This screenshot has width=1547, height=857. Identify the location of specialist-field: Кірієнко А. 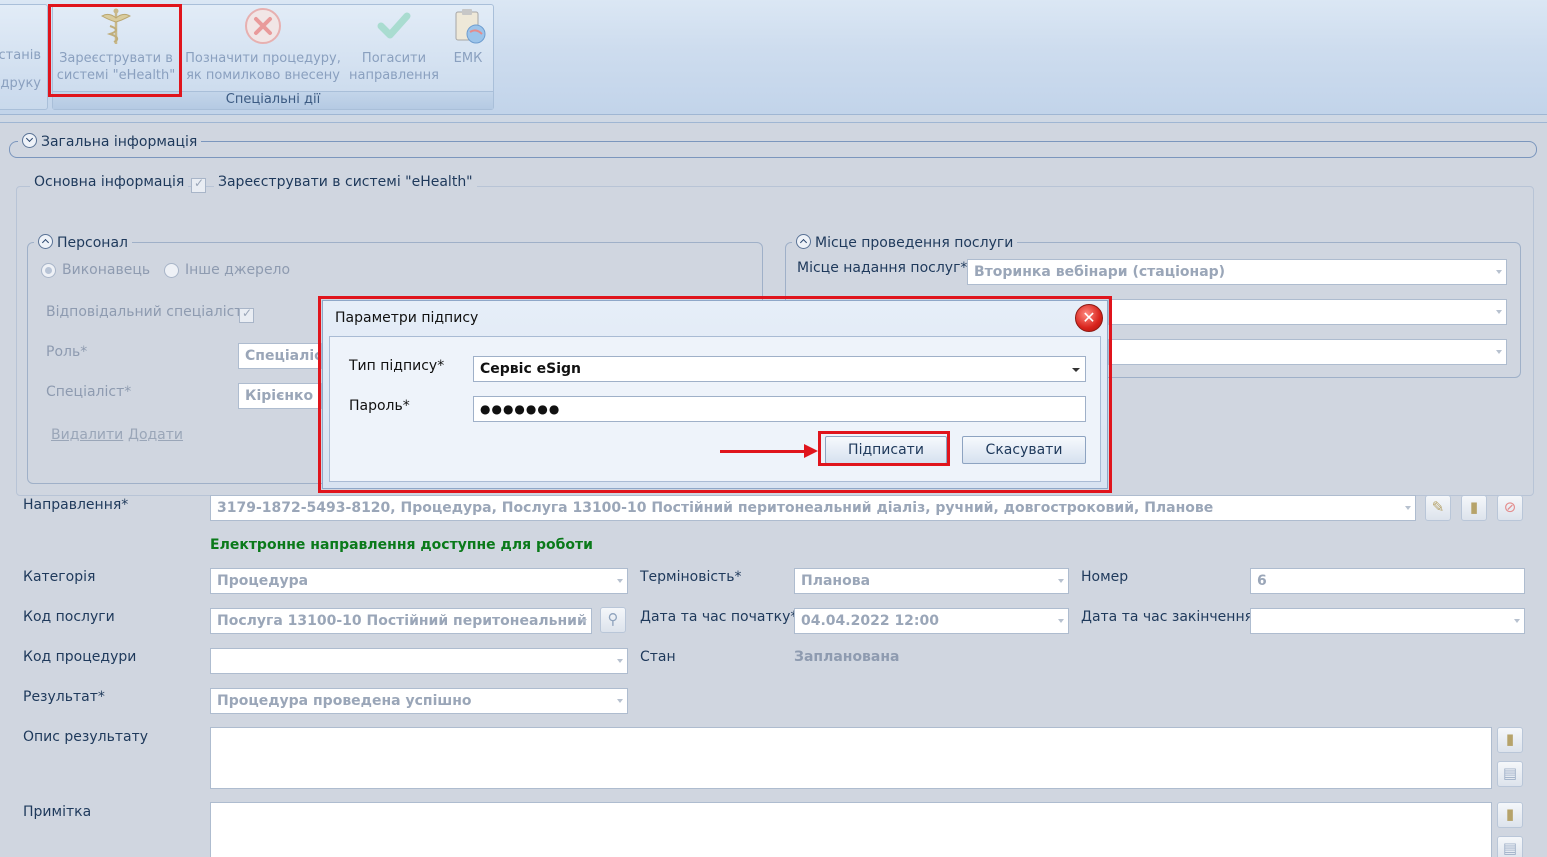
(280, 396).